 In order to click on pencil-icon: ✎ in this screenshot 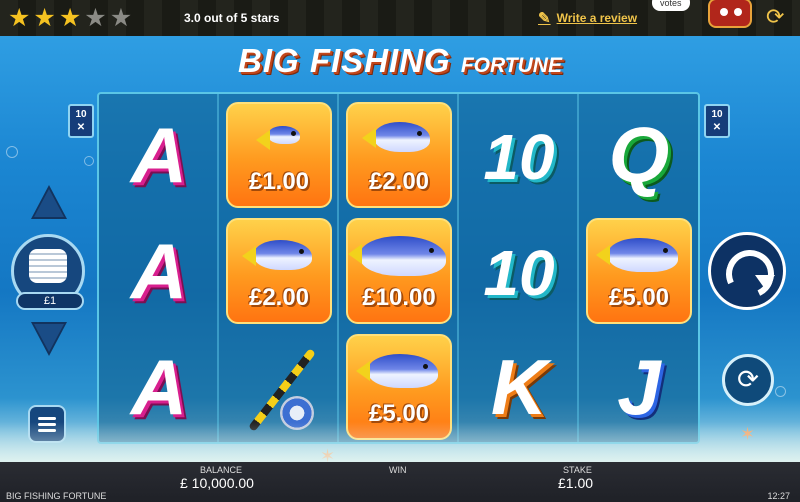, I will do `click(544, 18)`.